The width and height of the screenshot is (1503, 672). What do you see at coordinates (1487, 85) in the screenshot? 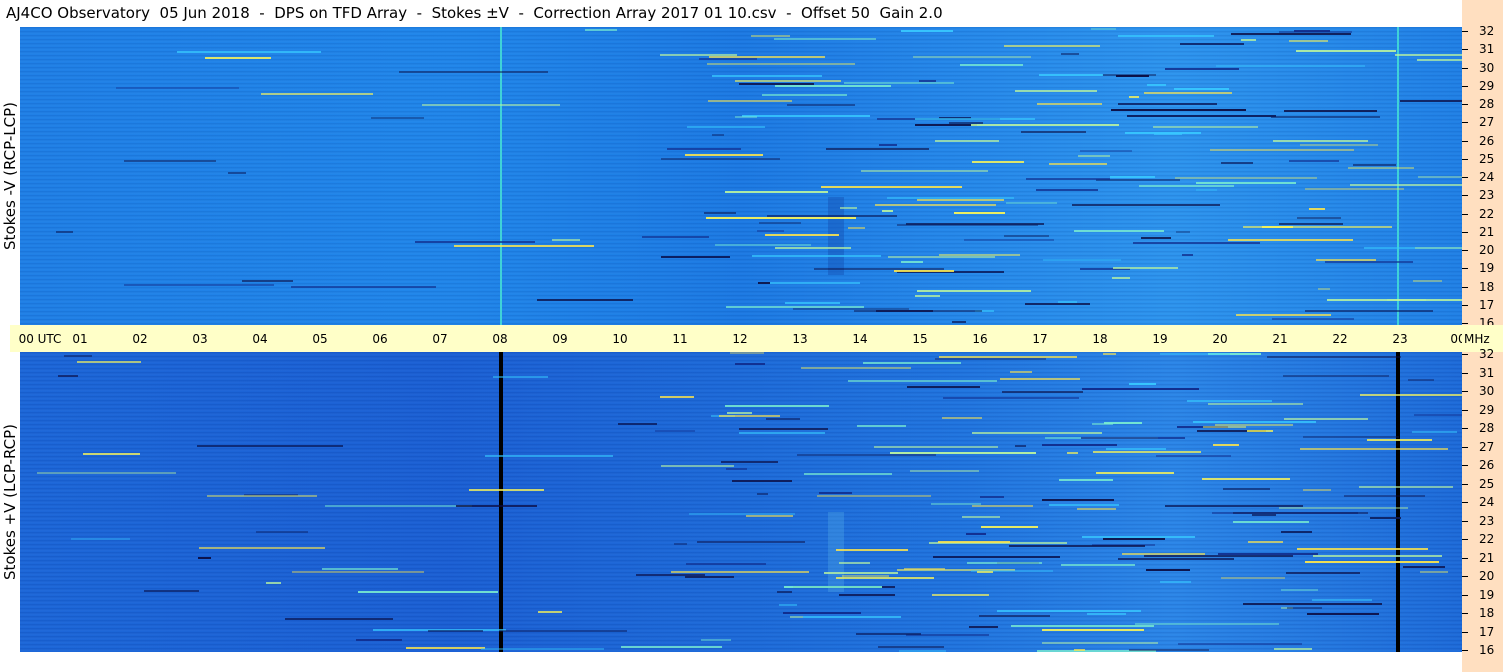
I see `freq-top-label-29: 29` at bounding box center [1487, 85].